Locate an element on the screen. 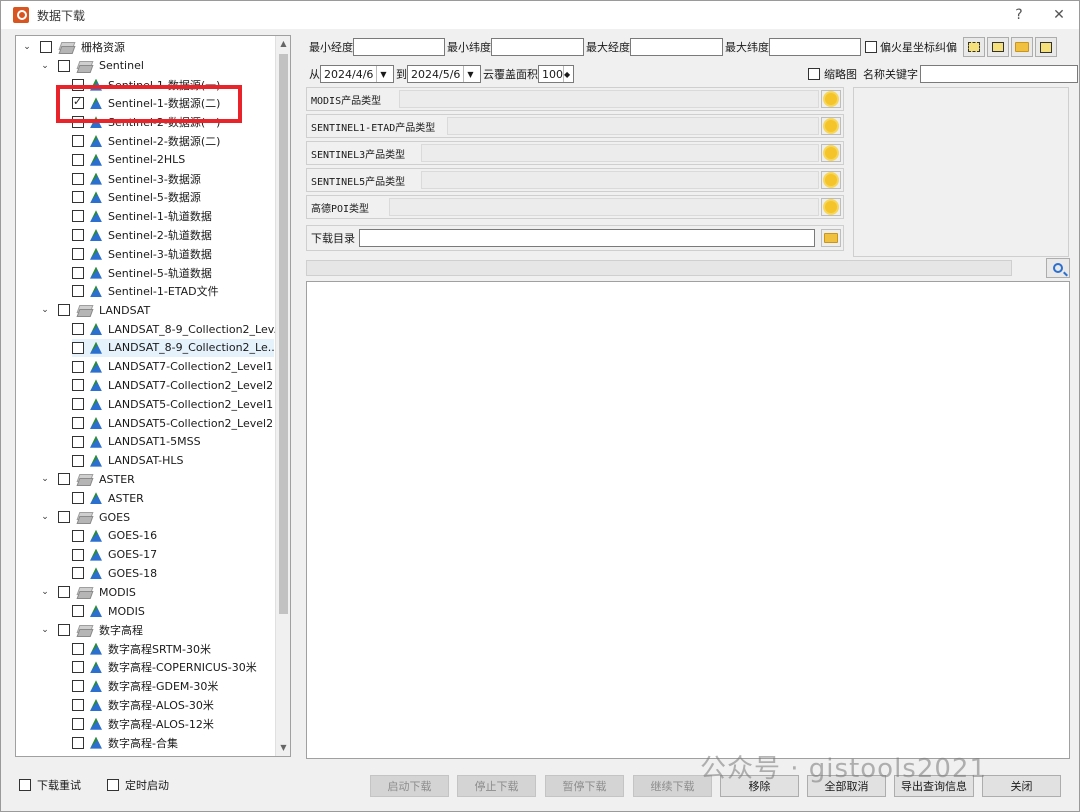  tree-item: Sentinel-2-数据源(一) is located at coordinates (146, 122).